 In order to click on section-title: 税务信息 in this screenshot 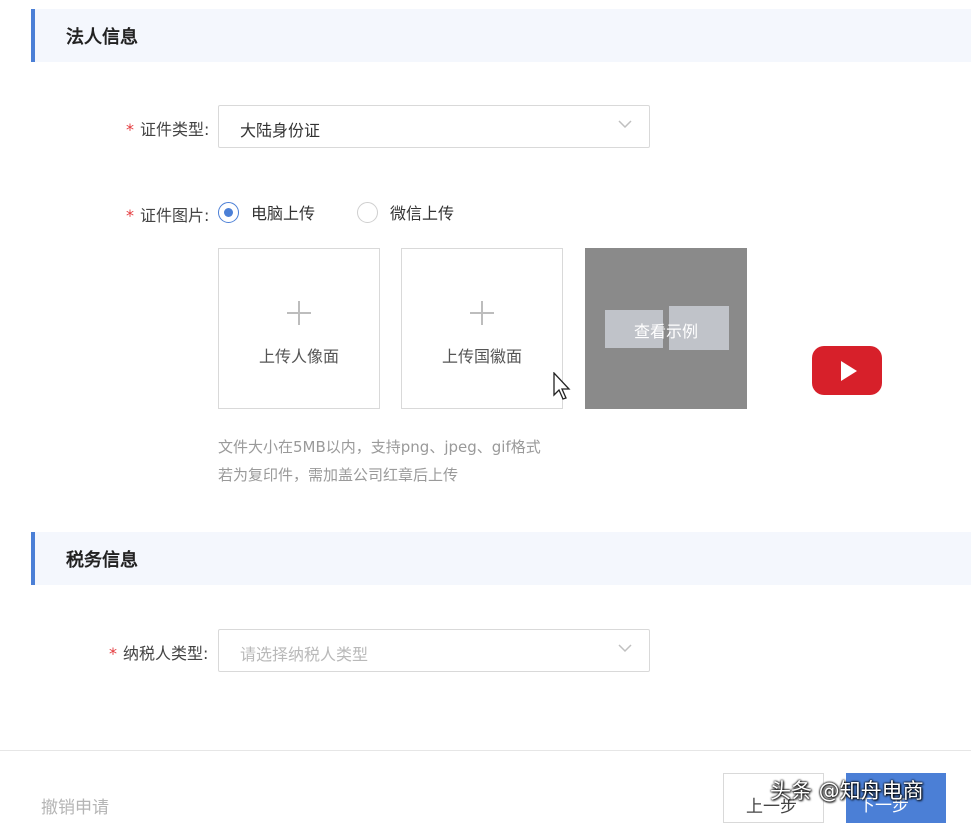, I will do `click(102, 560)`.